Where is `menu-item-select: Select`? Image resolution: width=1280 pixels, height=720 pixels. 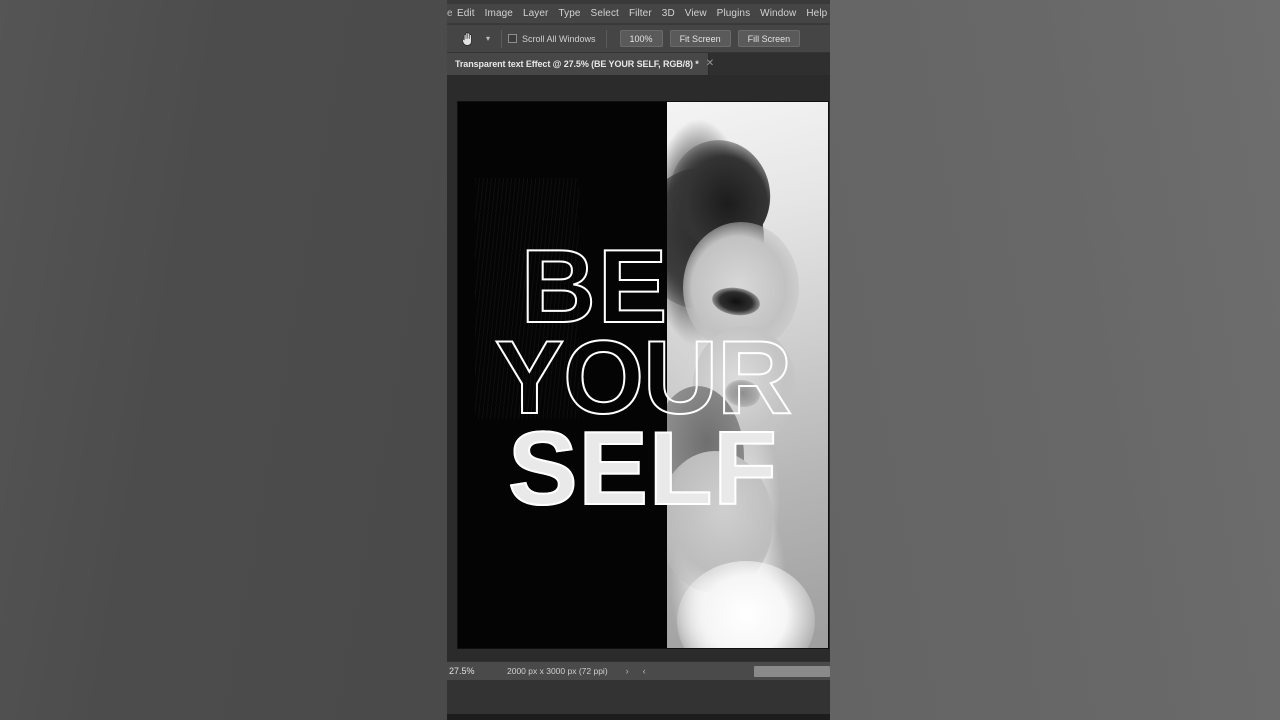 menu-item-select: Select is located at coordinates (605, 13).